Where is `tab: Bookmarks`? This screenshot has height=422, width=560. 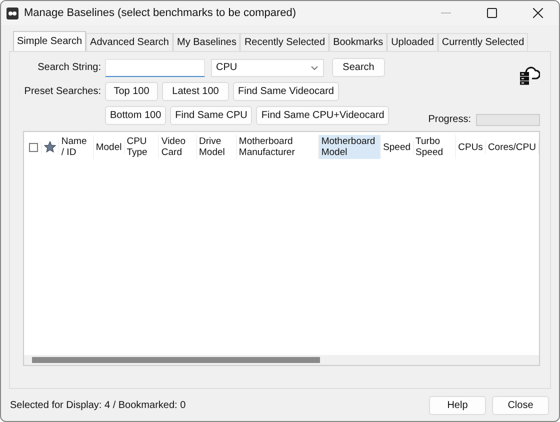
tab: Bookmarks is located at coordinates (358, 42).